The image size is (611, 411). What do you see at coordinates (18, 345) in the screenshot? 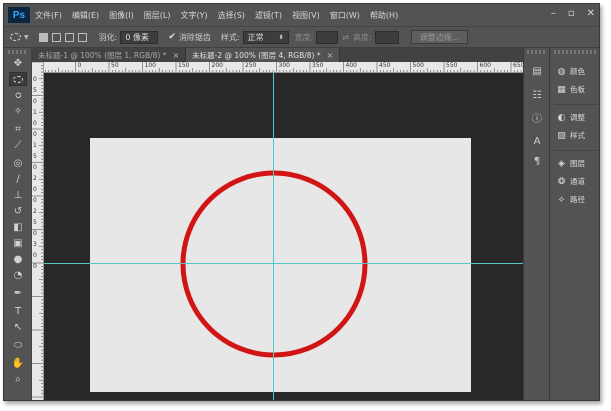
I see `ellipse-shape-tool-icon: ⬭` at bounding box center [18, 345].